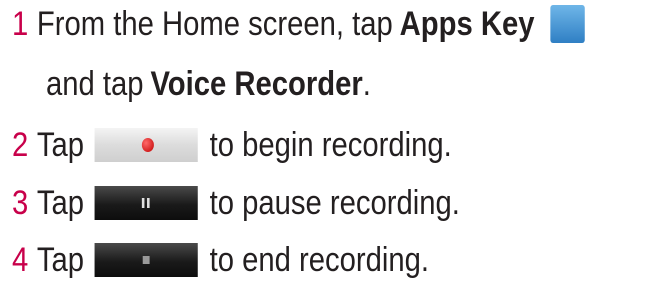 The image size is (652, 284). Describe the element at coordinates (567, 24) in the screenshot. I see `apps-grid-icon` at that location.